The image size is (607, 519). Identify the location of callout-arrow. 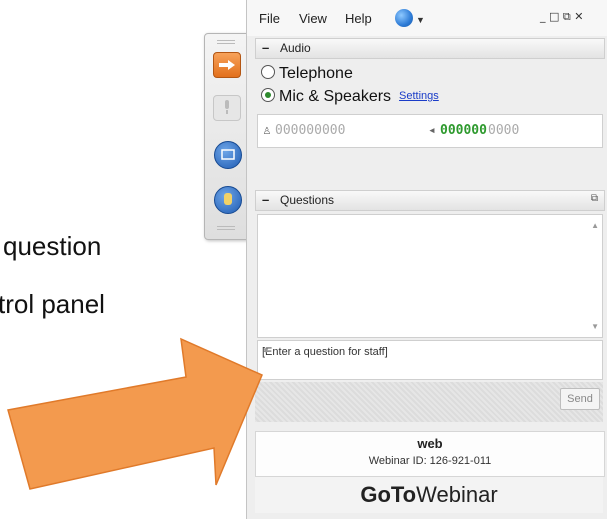
(135, 413).